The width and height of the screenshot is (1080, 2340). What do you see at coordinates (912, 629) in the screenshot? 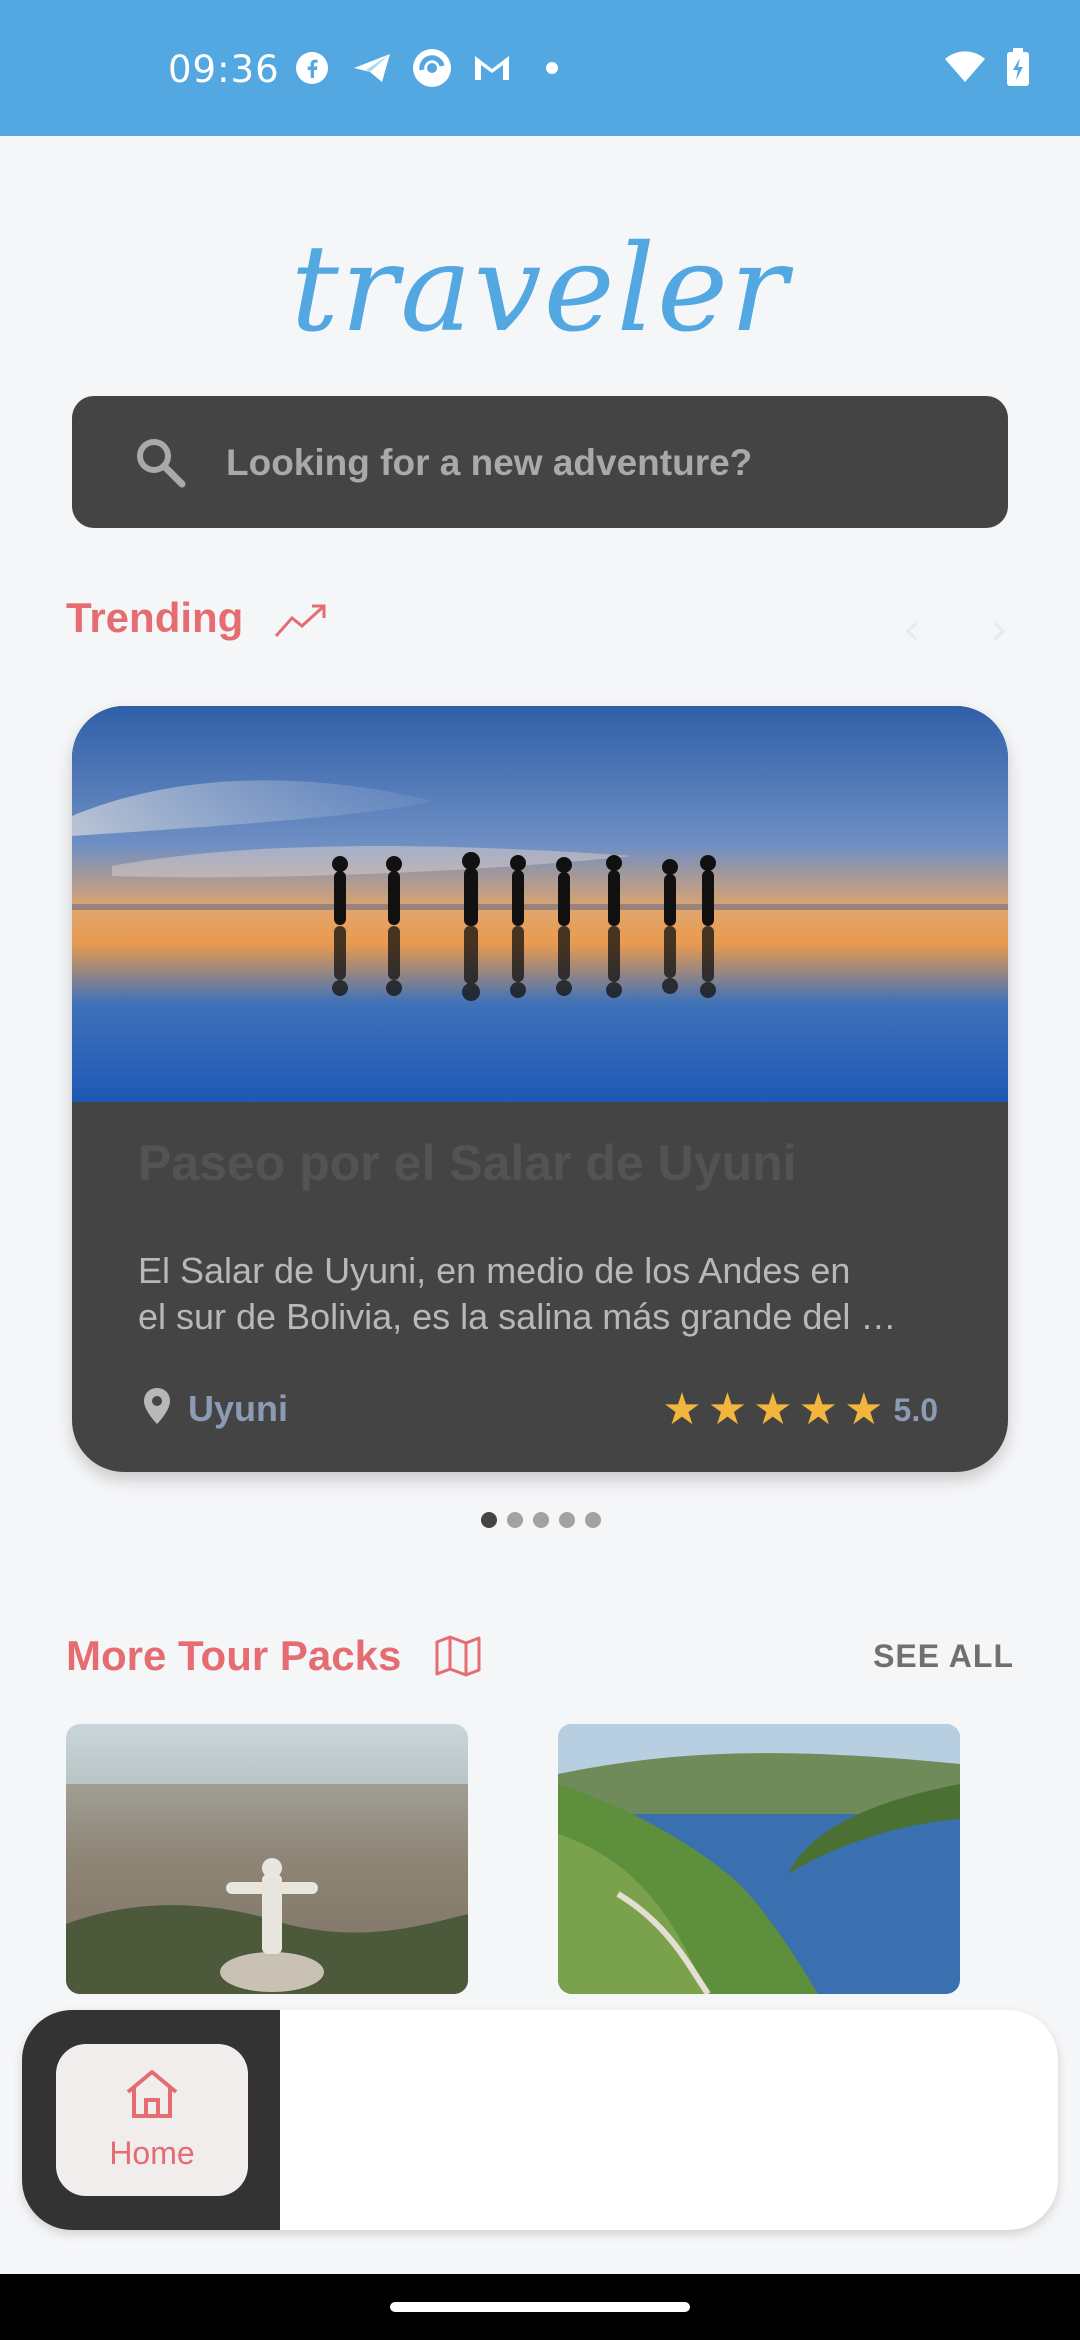
I see `chevron-left-icon: ‹` at bounding box center [912, 629].